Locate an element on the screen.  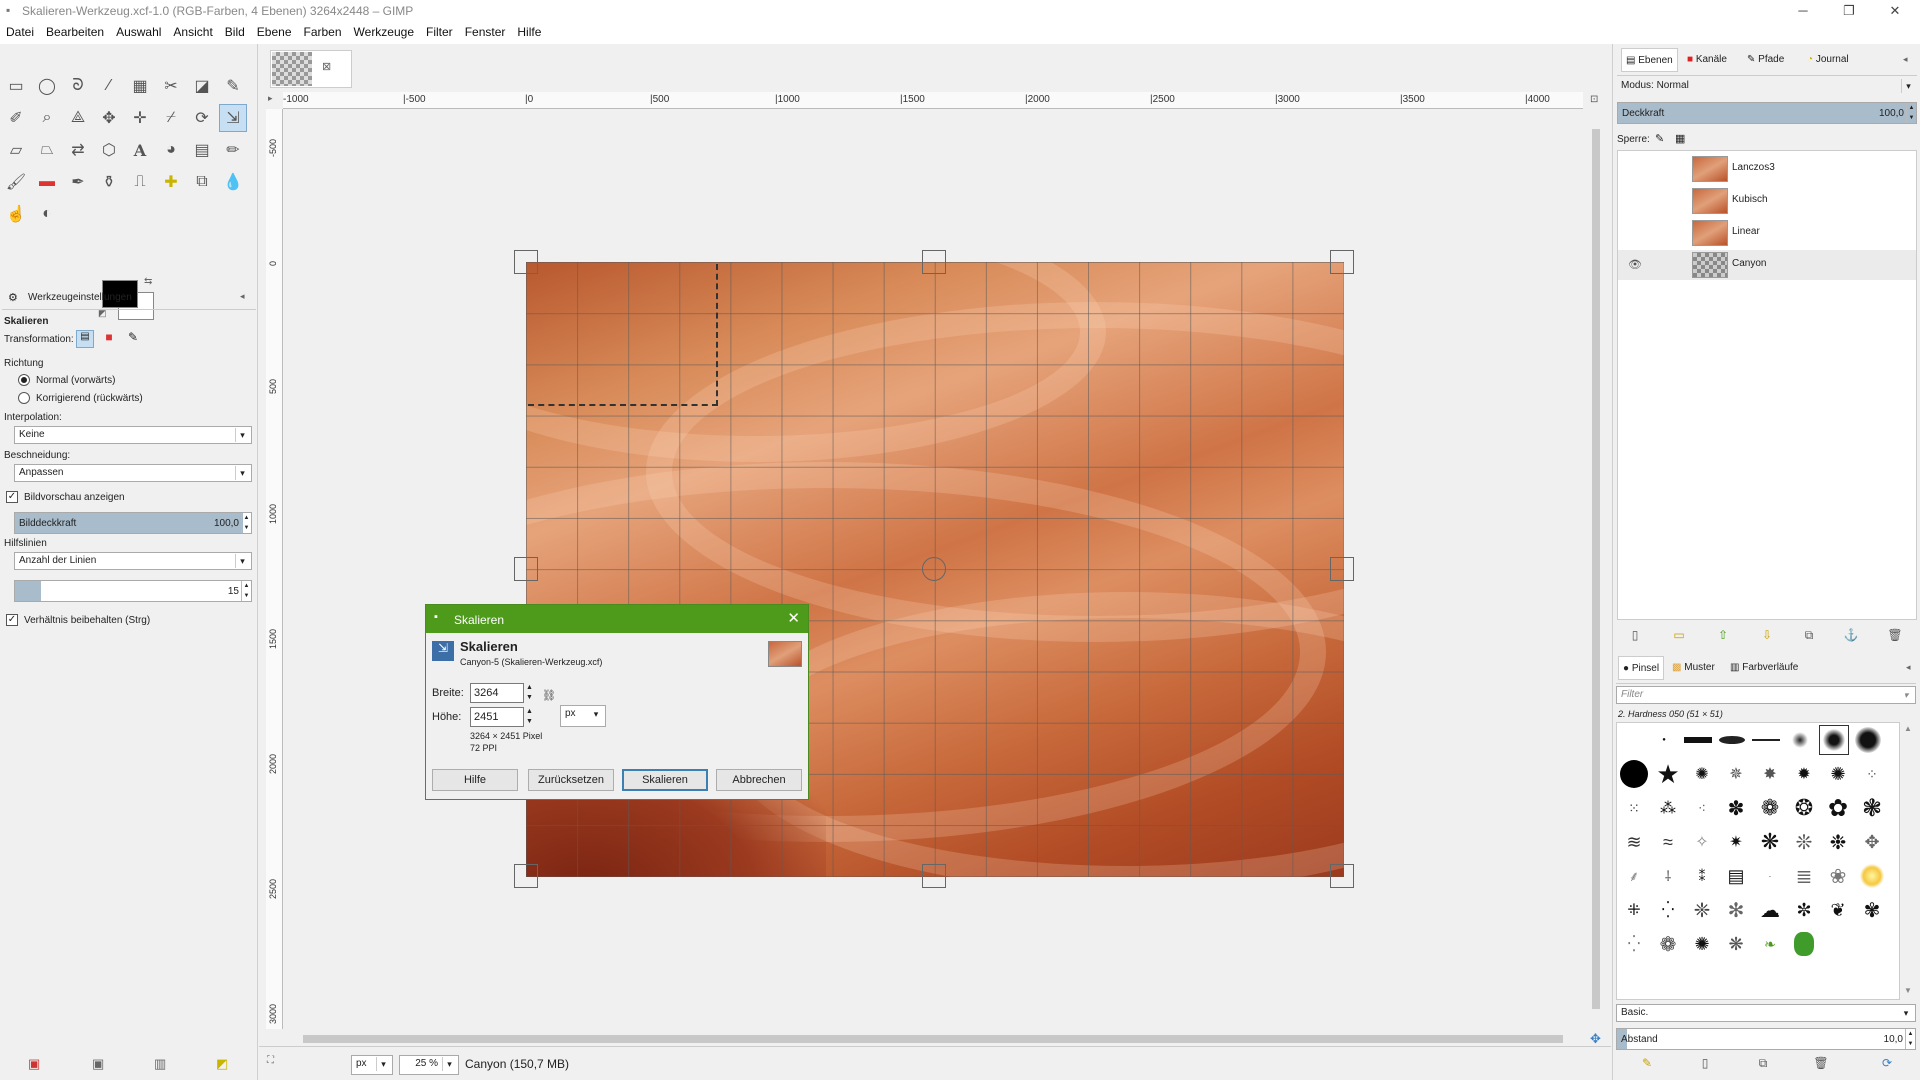
crop-icon: ⌿ is located at coordinates (171, 118).